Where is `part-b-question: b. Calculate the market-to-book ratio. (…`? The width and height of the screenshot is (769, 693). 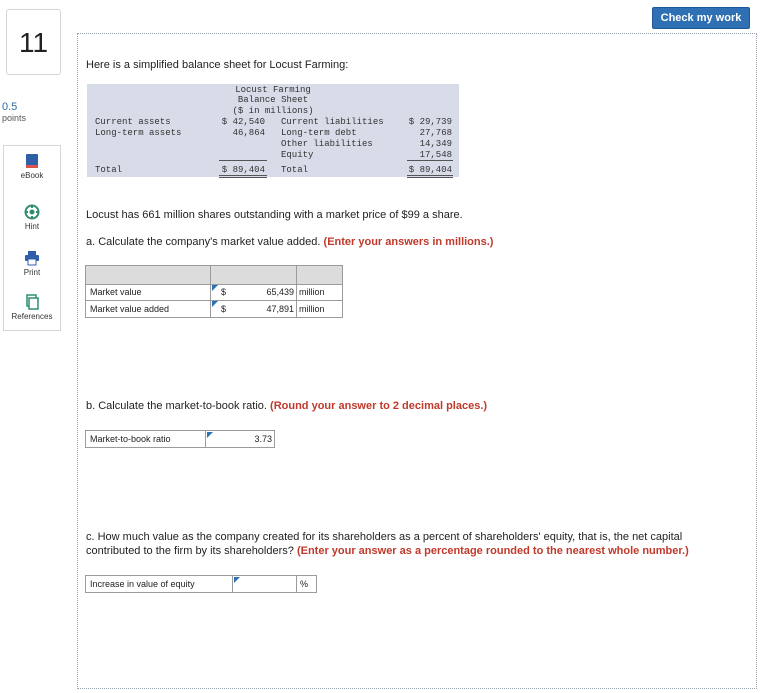 part-b-question: b. Calculate the market-to-book ratio. (… is located at coordinates (286, 406).